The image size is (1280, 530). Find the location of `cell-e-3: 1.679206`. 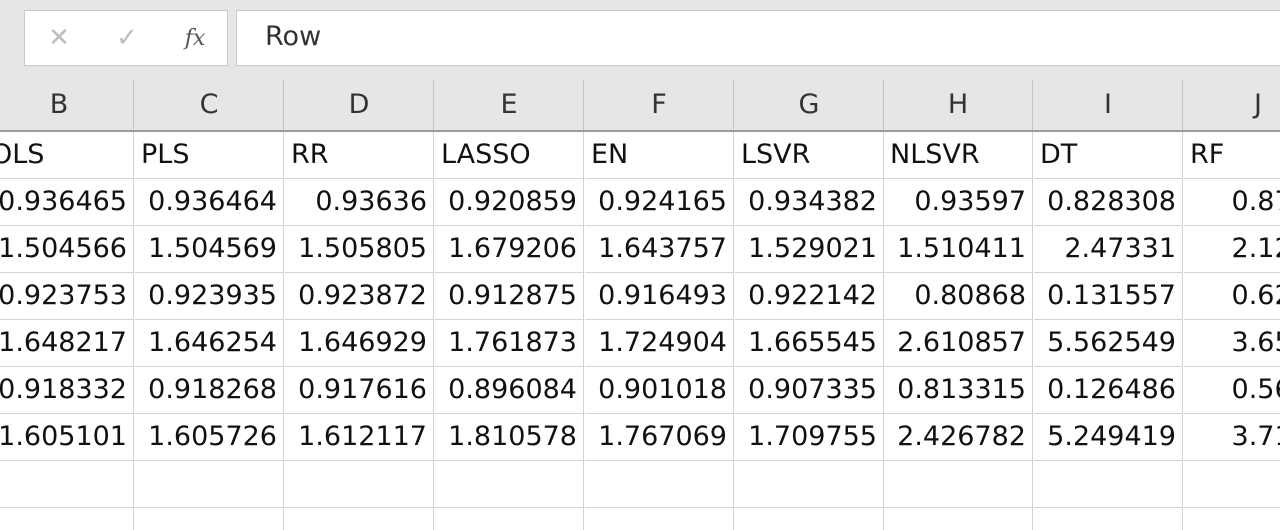

cell-e-3: 1.679206 is located at coordinates (509, 249).